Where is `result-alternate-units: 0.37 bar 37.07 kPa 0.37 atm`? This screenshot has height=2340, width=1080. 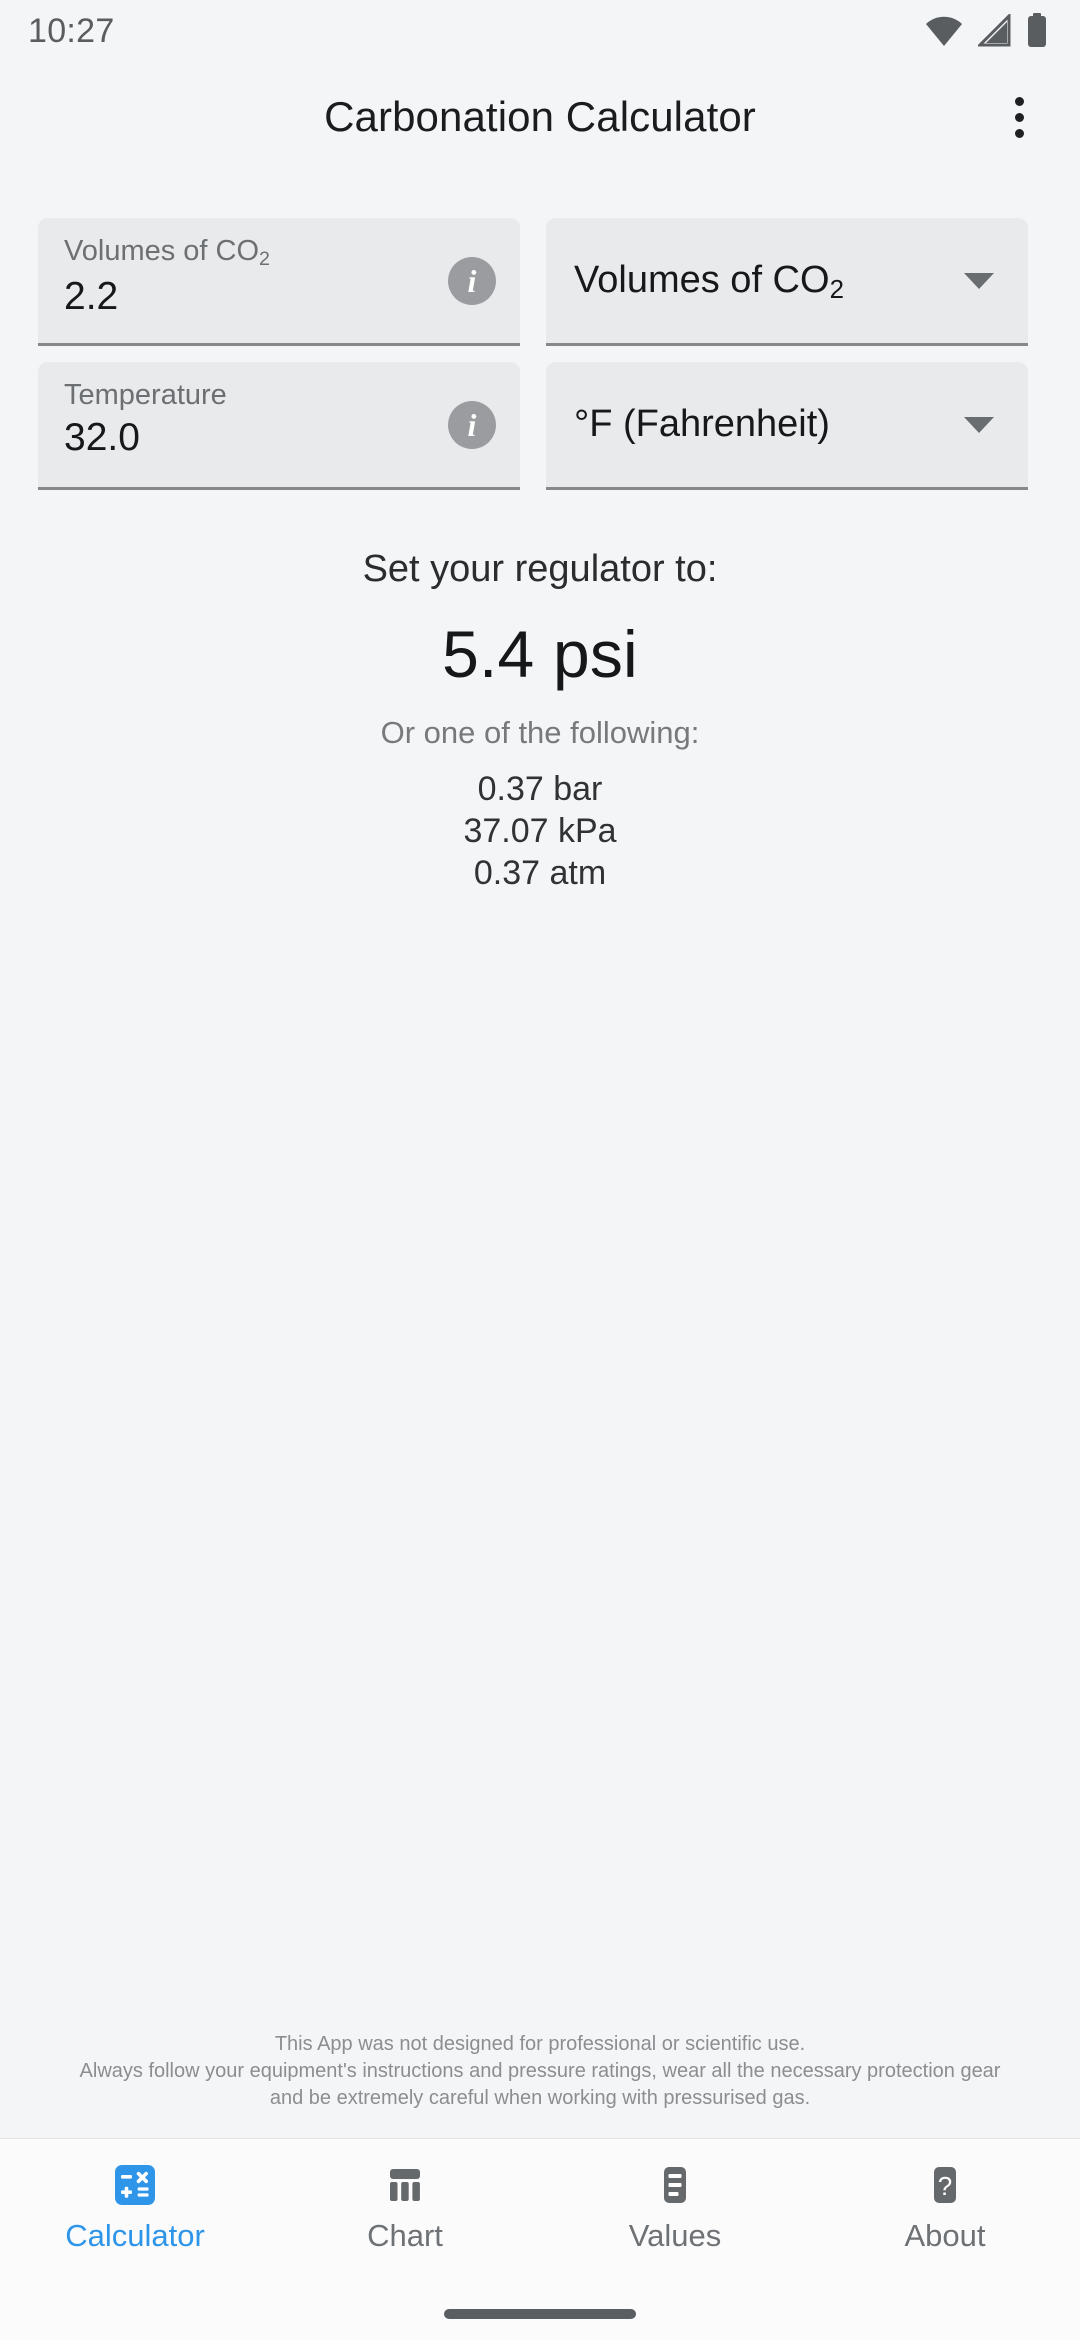
result-alternate-units: 0.37 bar 37.07 kPa 0.37 atm is located at coordinates (540, 831).